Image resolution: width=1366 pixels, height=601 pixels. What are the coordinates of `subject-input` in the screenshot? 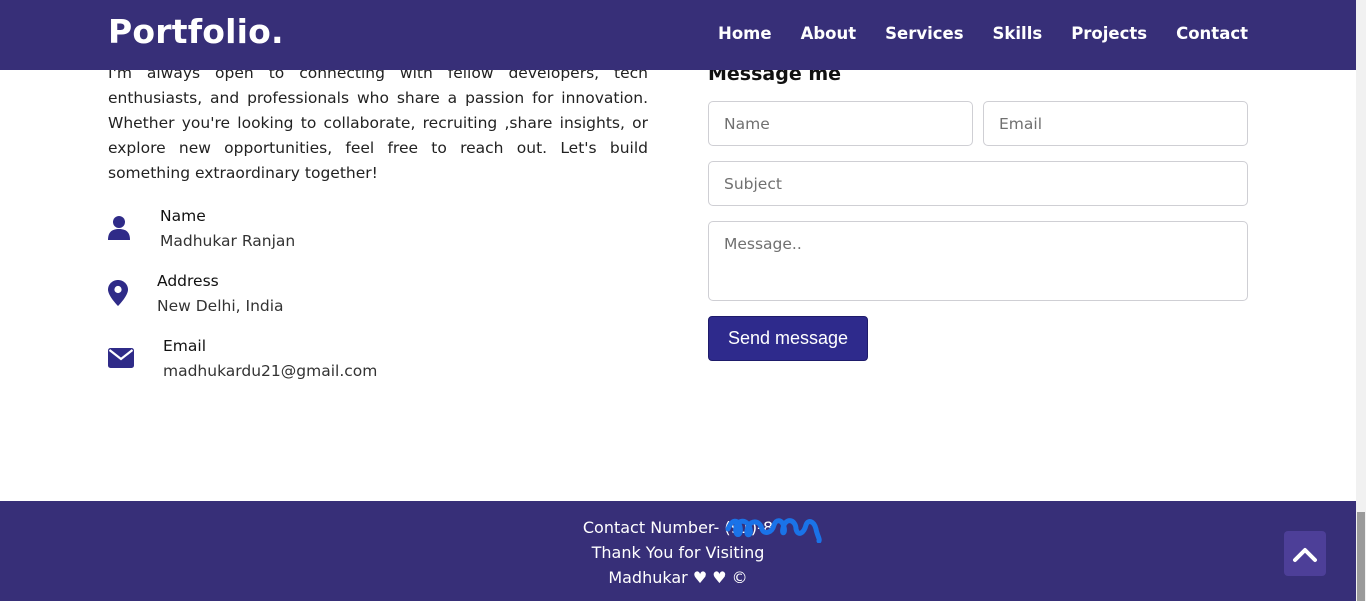 It's located at (978, 183).